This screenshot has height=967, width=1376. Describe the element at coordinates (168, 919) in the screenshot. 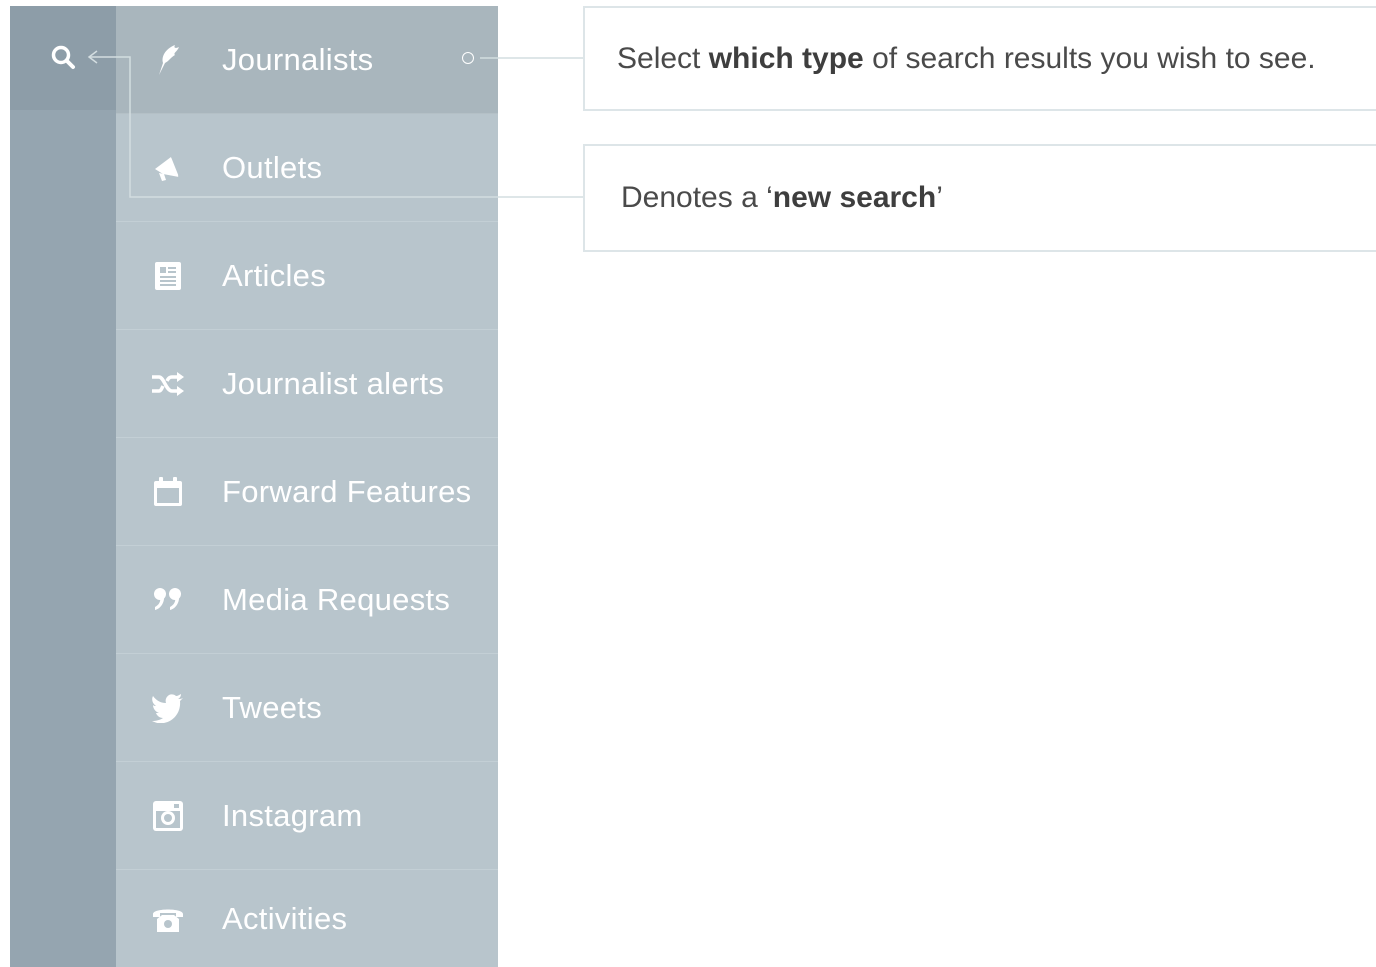

I see `phone-icon` at that location.